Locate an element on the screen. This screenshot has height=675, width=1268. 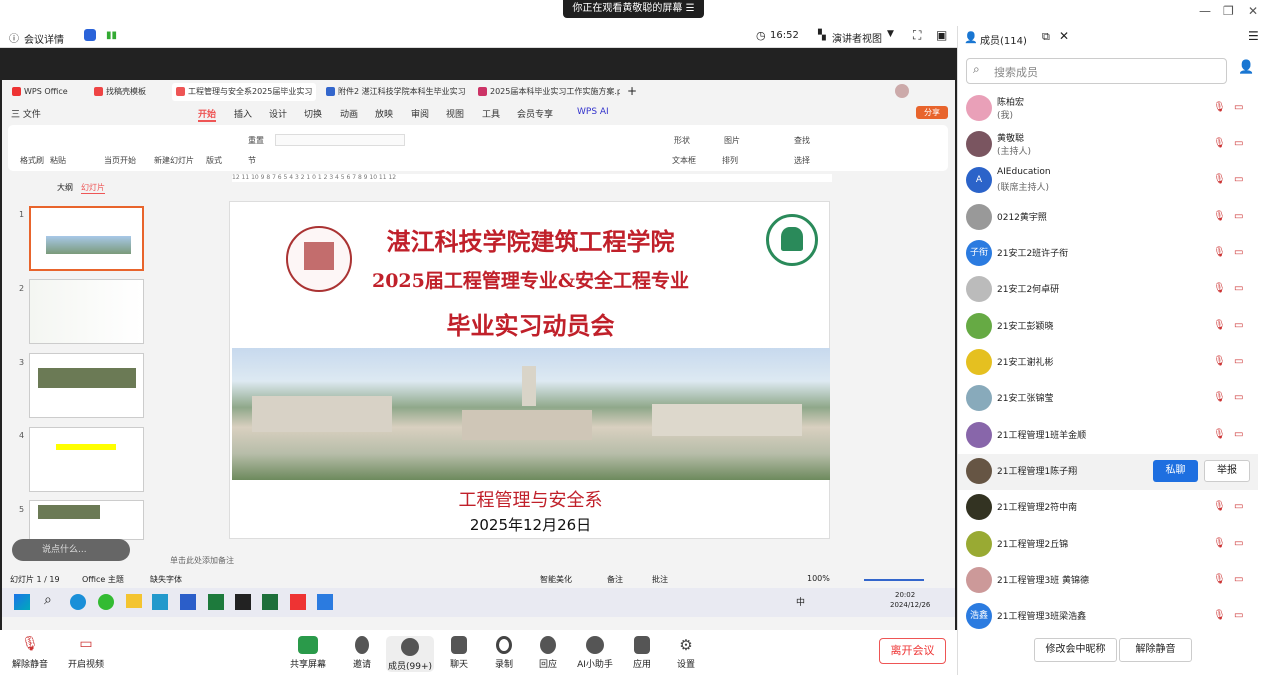
tab-template: 找稿壳模板 is located at coordinates (128, 92).